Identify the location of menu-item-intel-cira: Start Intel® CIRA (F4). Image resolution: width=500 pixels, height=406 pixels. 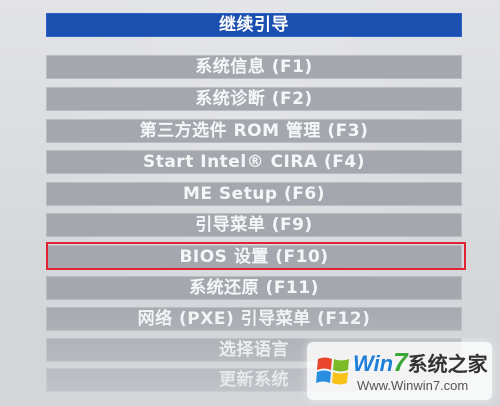
(254, 162).